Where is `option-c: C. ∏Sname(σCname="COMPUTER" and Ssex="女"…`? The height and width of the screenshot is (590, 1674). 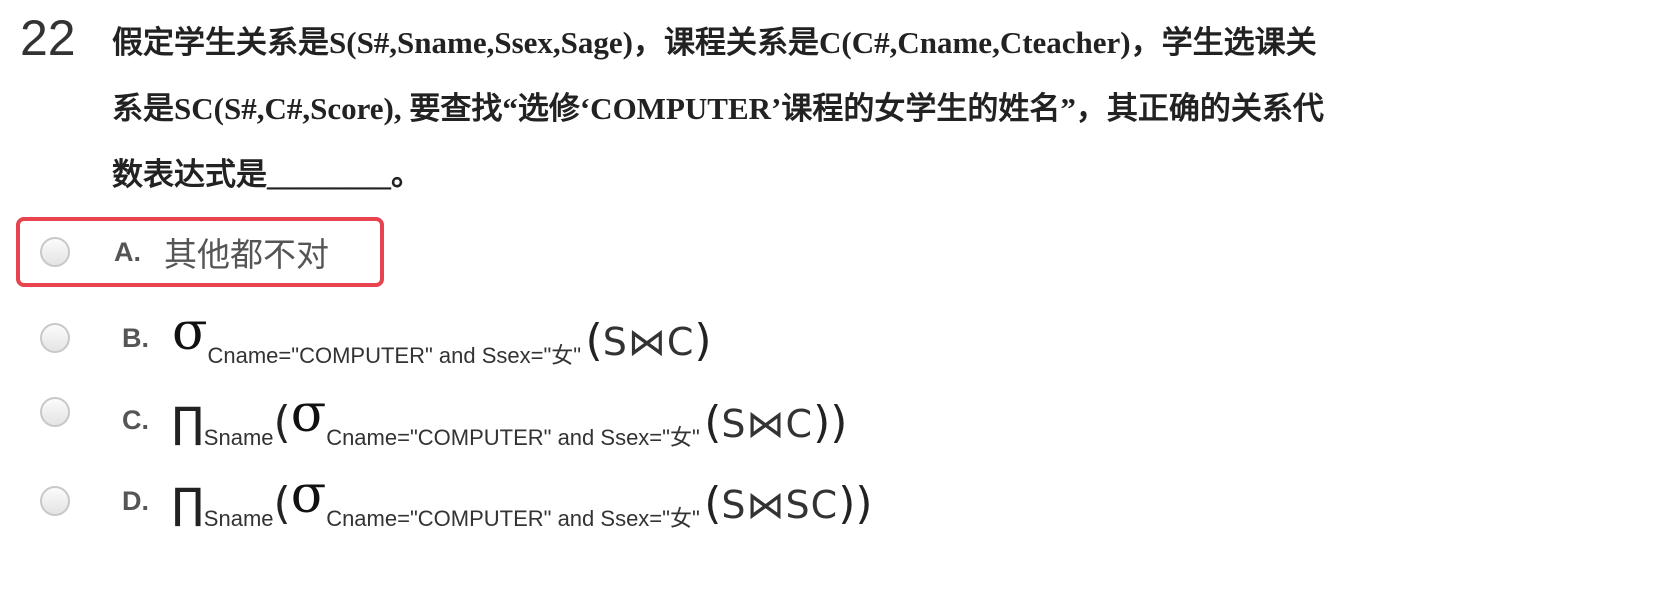
option-c: C. ∏Sname(σCname="COMPUTER" and Ssex="女"… is located at coordinates (516, 419).